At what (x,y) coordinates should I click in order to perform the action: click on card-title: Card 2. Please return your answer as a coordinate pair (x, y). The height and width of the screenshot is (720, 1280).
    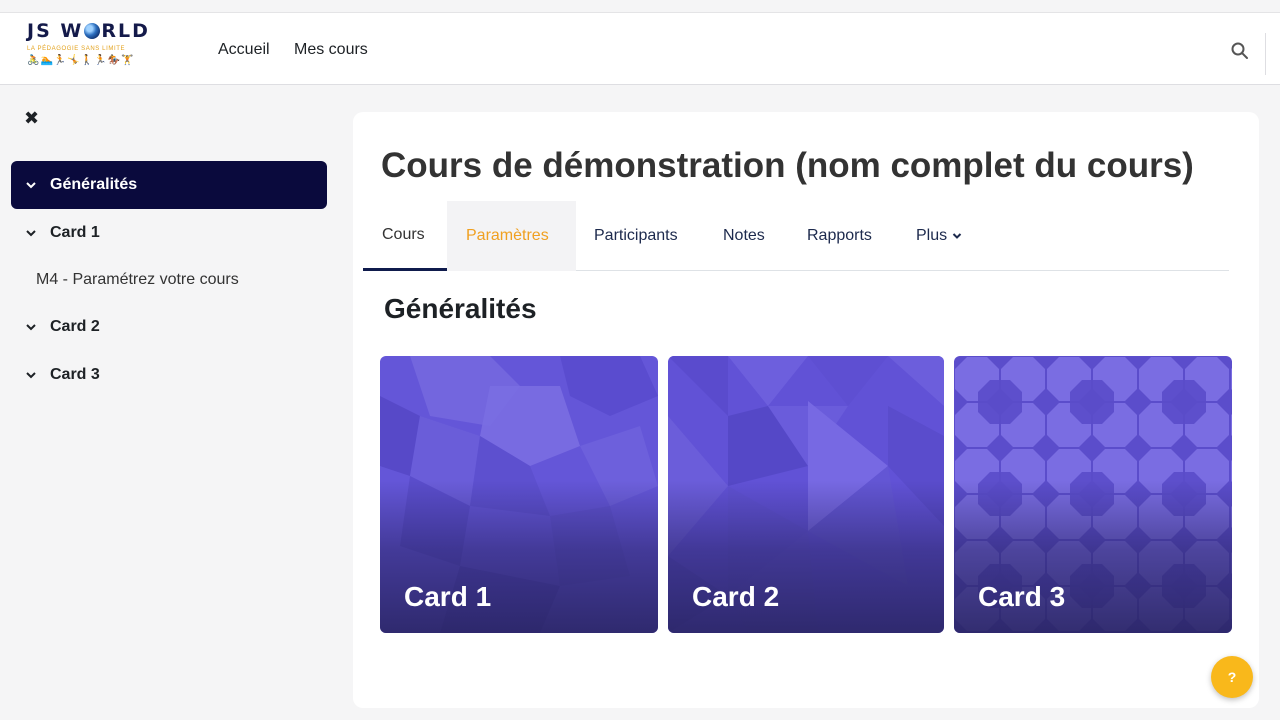
    Looking at the image, I should click on (736, 596).